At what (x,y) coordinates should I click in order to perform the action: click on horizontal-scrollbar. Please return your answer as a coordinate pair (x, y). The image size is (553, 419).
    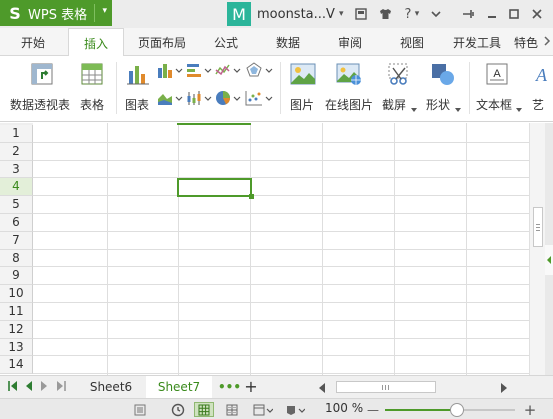
    Looking at the image, I should click on (416, 387).